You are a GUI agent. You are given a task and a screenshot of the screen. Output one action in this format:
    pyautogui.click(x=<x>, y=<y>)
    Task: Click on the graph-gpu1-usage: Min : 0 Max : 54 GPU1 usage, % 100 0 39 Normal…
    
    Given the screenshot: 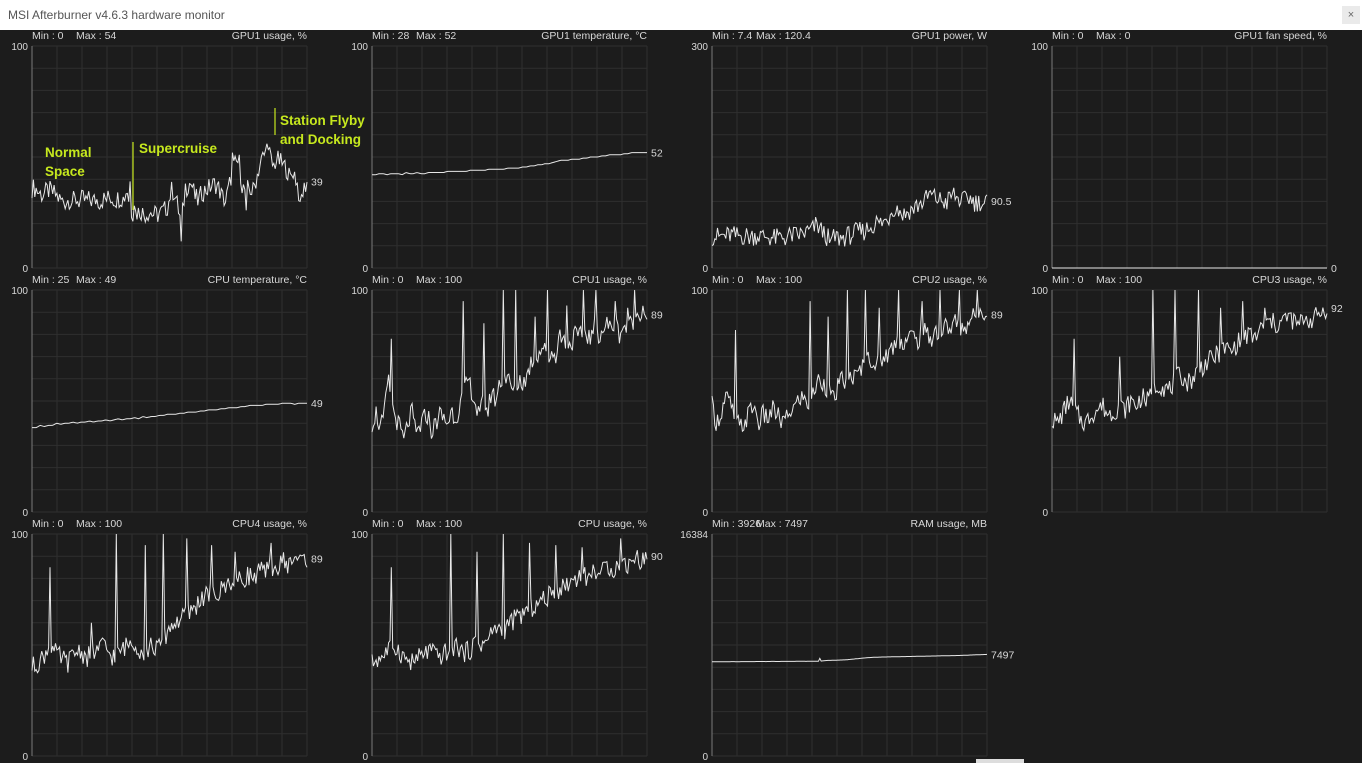 What is the action you would take?
    pyautogui.click(x=182, y=152)
    